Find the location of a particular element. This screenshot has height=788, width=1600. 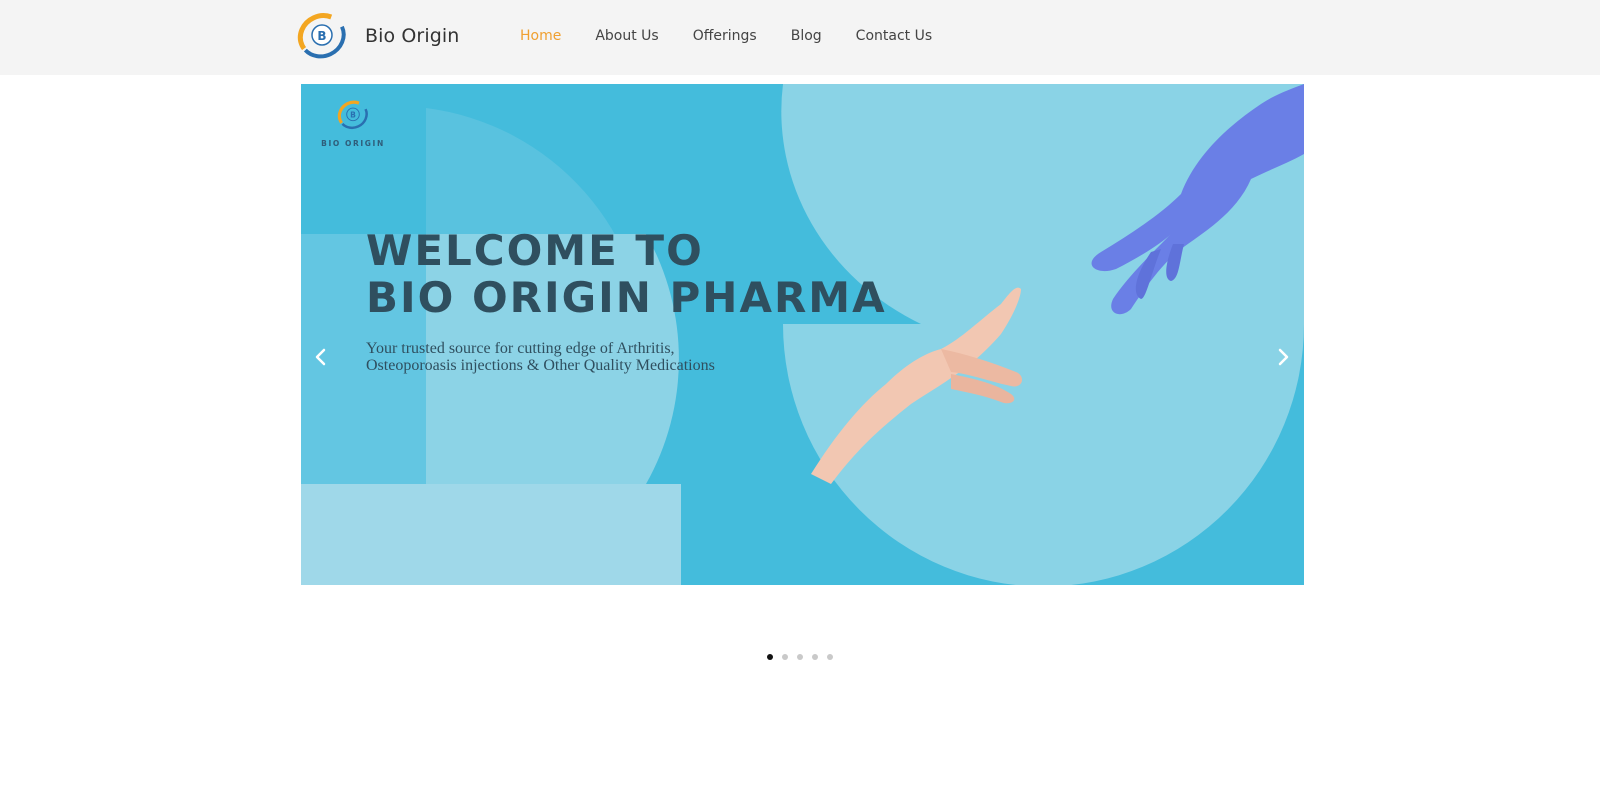

slider-prev-button is located at coordinates (321, 357).